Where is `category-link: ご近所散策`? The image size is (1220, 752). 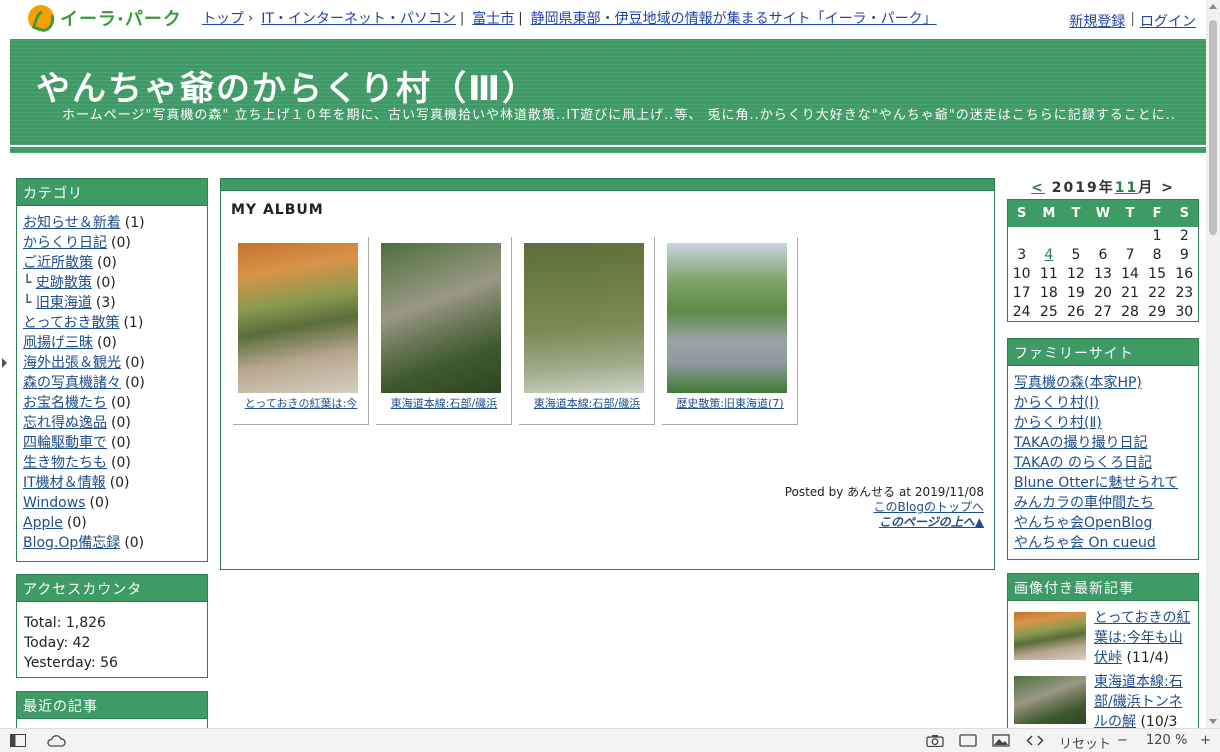 category-link: ご近所散策 is located at coordinates (58, 263).